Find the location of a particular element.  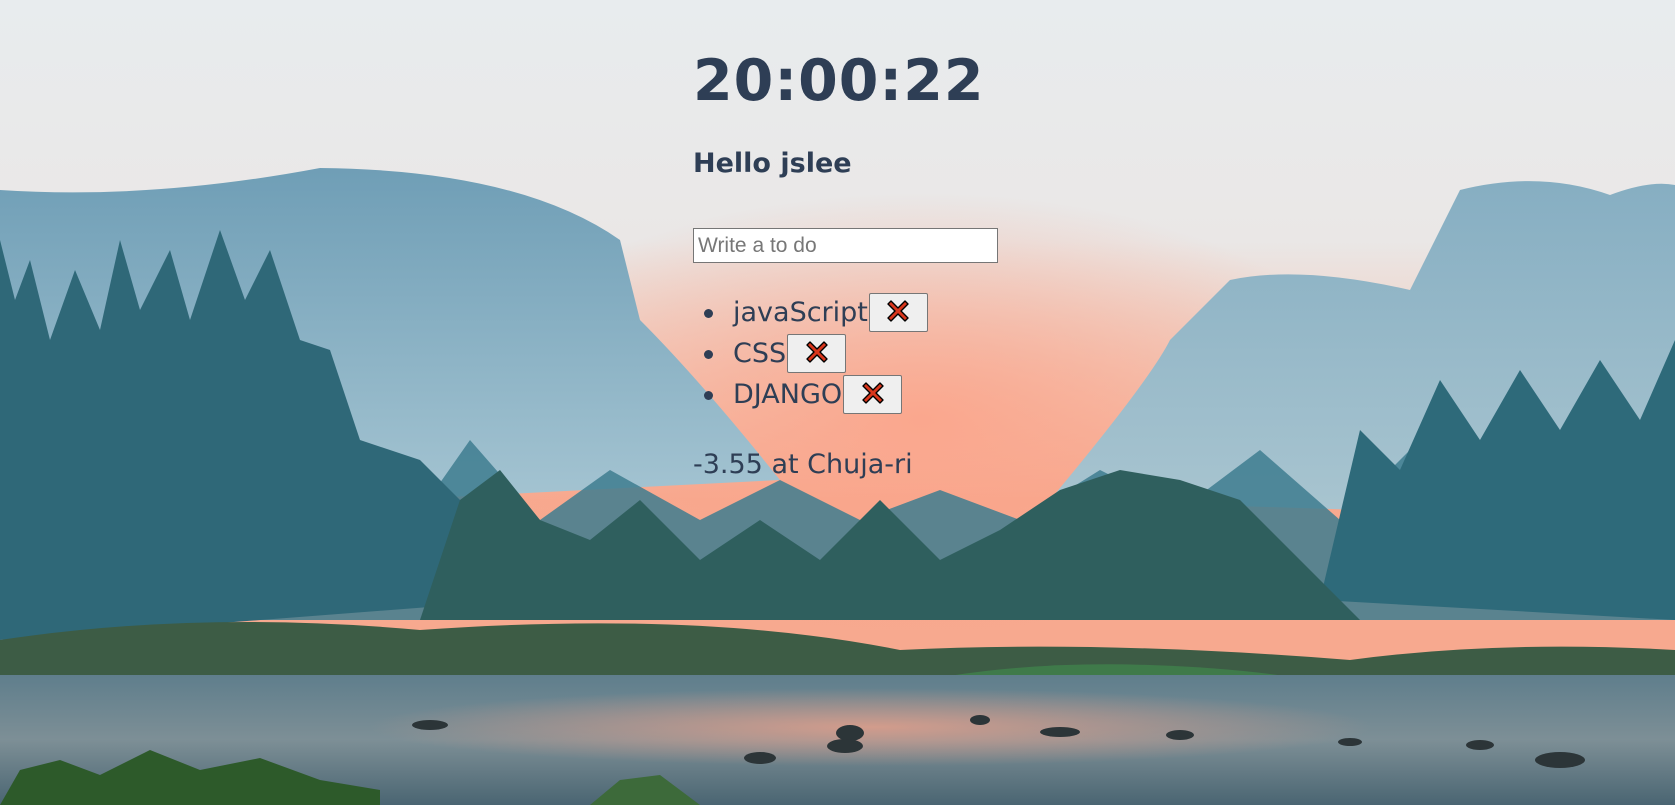

todo-input is located at coordinates (845, 245).